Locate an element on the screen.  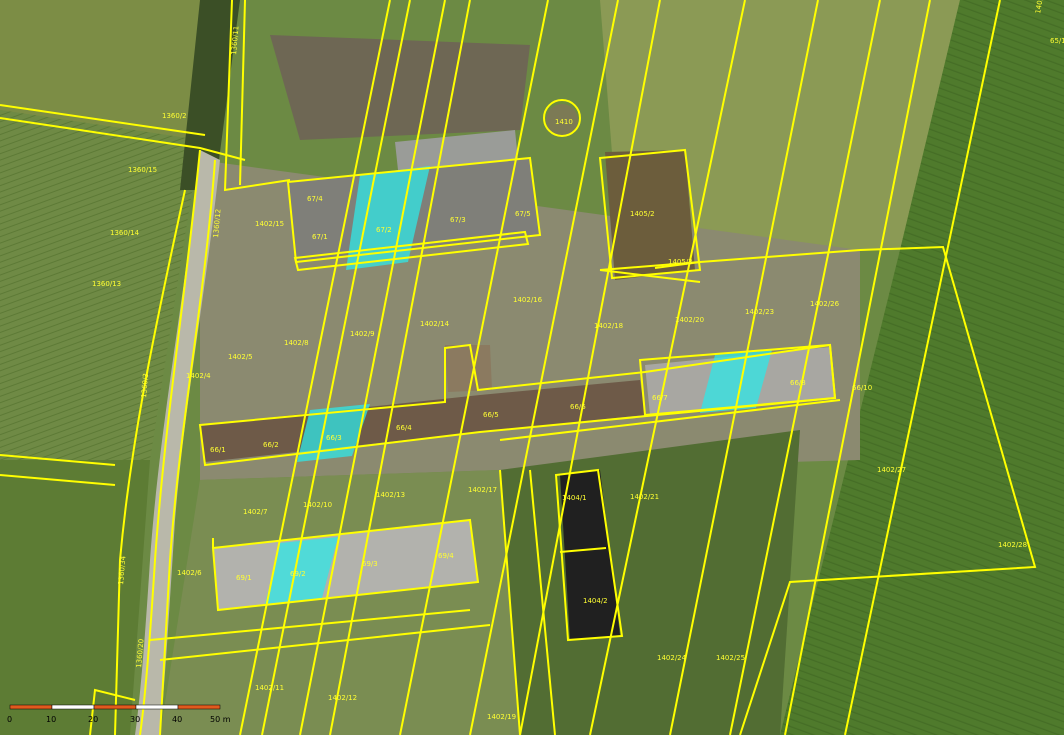
parcel-label: 69/2 is located at coordinates (298, 574).